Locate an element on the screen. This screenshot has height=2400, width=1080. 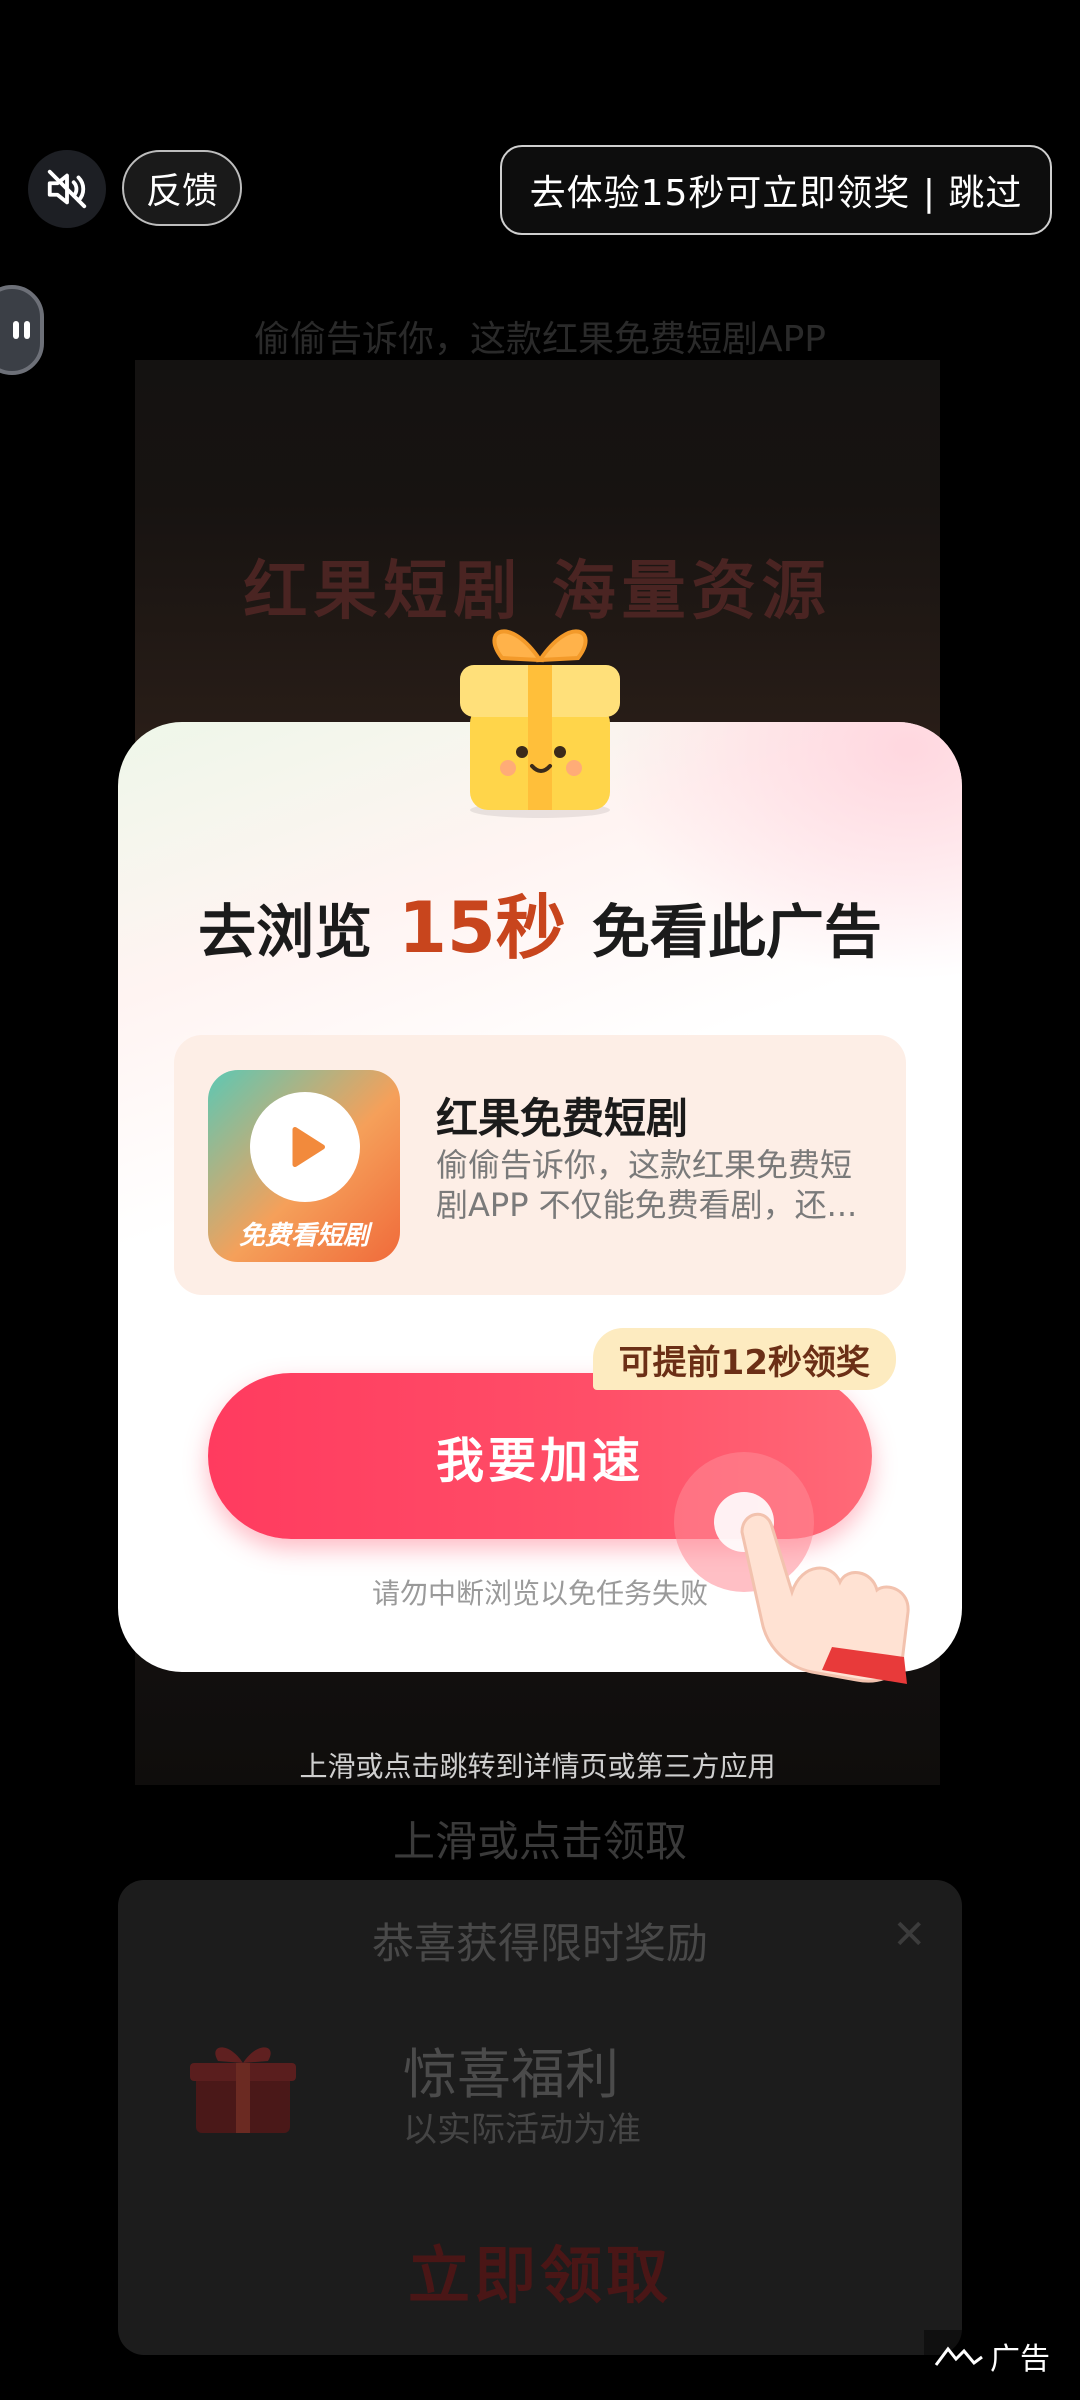
close-icon: ✕ is located at coordinates (909, 1935).